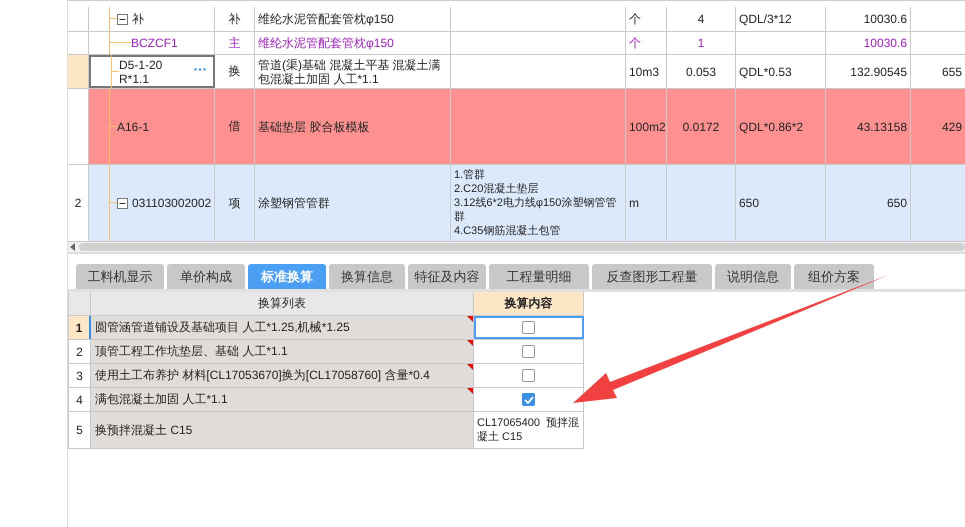 This screenshot has width=965, height=527. What do you see at coordinates (120, 276) in the screenshot?
I see `tab: 工料机显示` at bounding box center [120, 276].